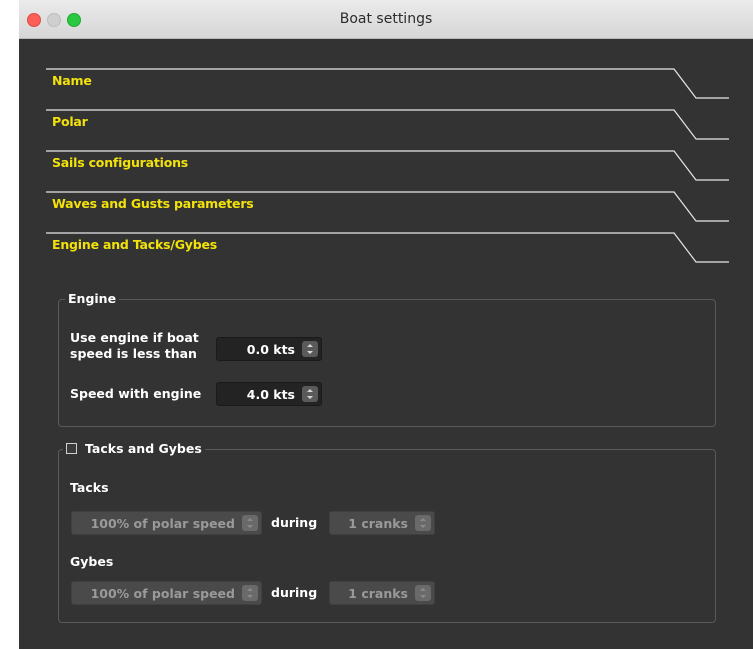  I want to click on section-tab-sails-configurations: Sails configurations, so click(386, 171).